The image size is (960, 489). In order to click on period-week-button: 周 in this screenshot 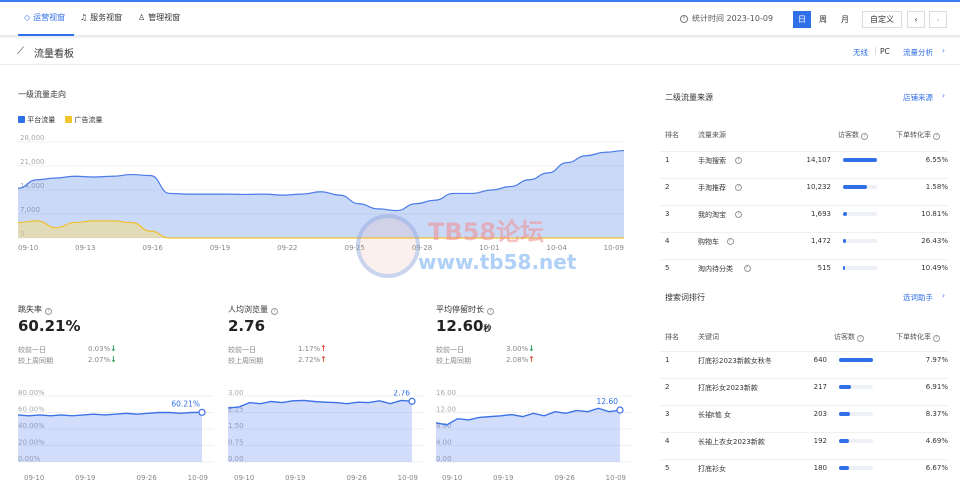, I will do `click(823, 19)`.